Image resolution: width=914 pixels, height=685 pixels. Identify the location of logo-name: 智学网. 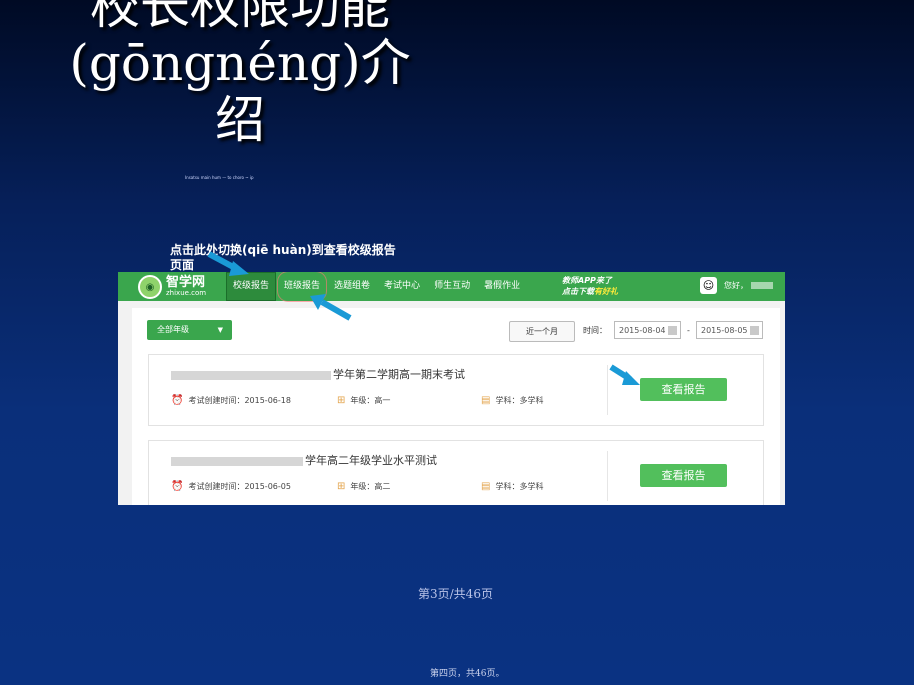
(186, 282).